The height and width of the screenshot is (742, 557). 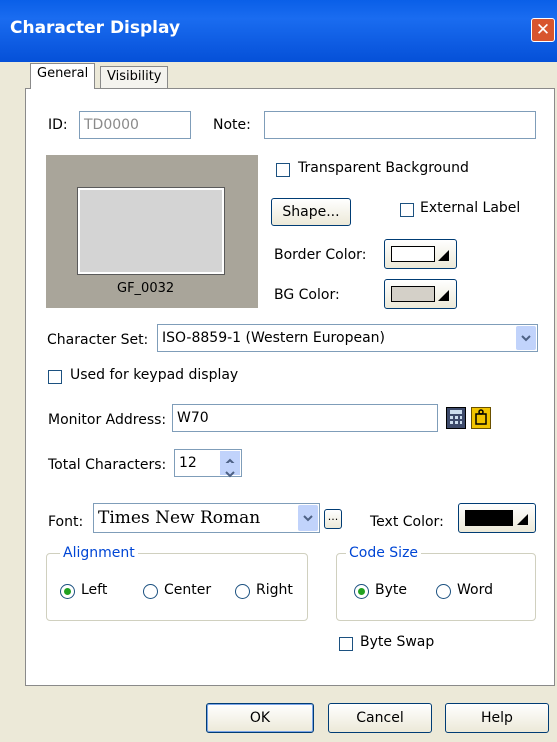 I want to click on preview-shape, so click(x=151, y=231).